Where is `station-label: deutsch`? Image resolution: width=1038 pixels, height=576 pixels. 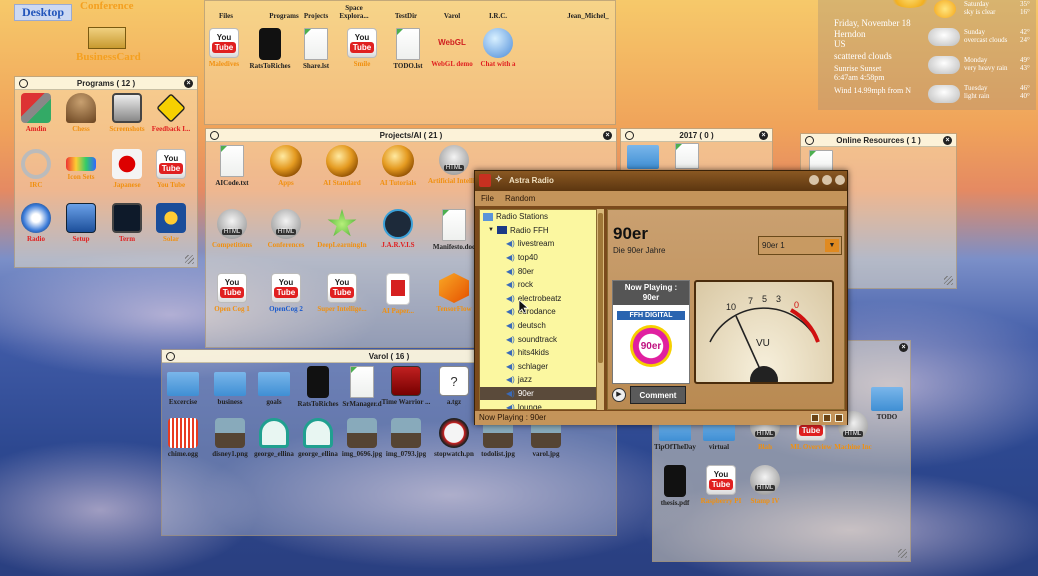 station-label: deutsch is located at coordinates (531, 326).